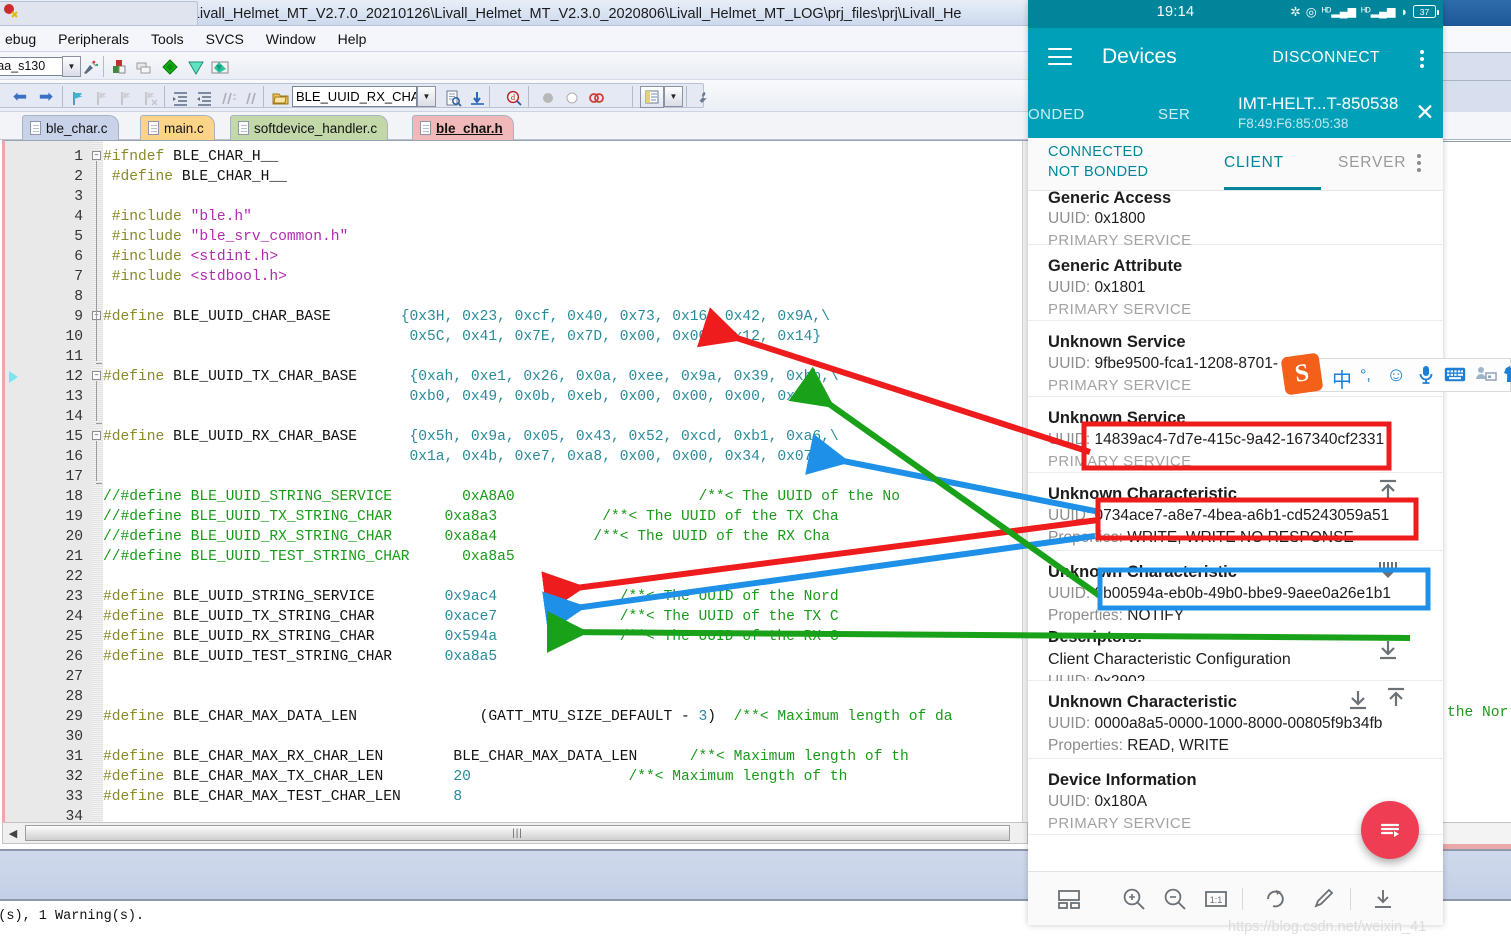 The width and height of the screenshot is (1511, 943). Describe the element at coordinates (70, 127) in the screenshot. I see `editor-tab-ble-char-c: ble_char.c` at that location.